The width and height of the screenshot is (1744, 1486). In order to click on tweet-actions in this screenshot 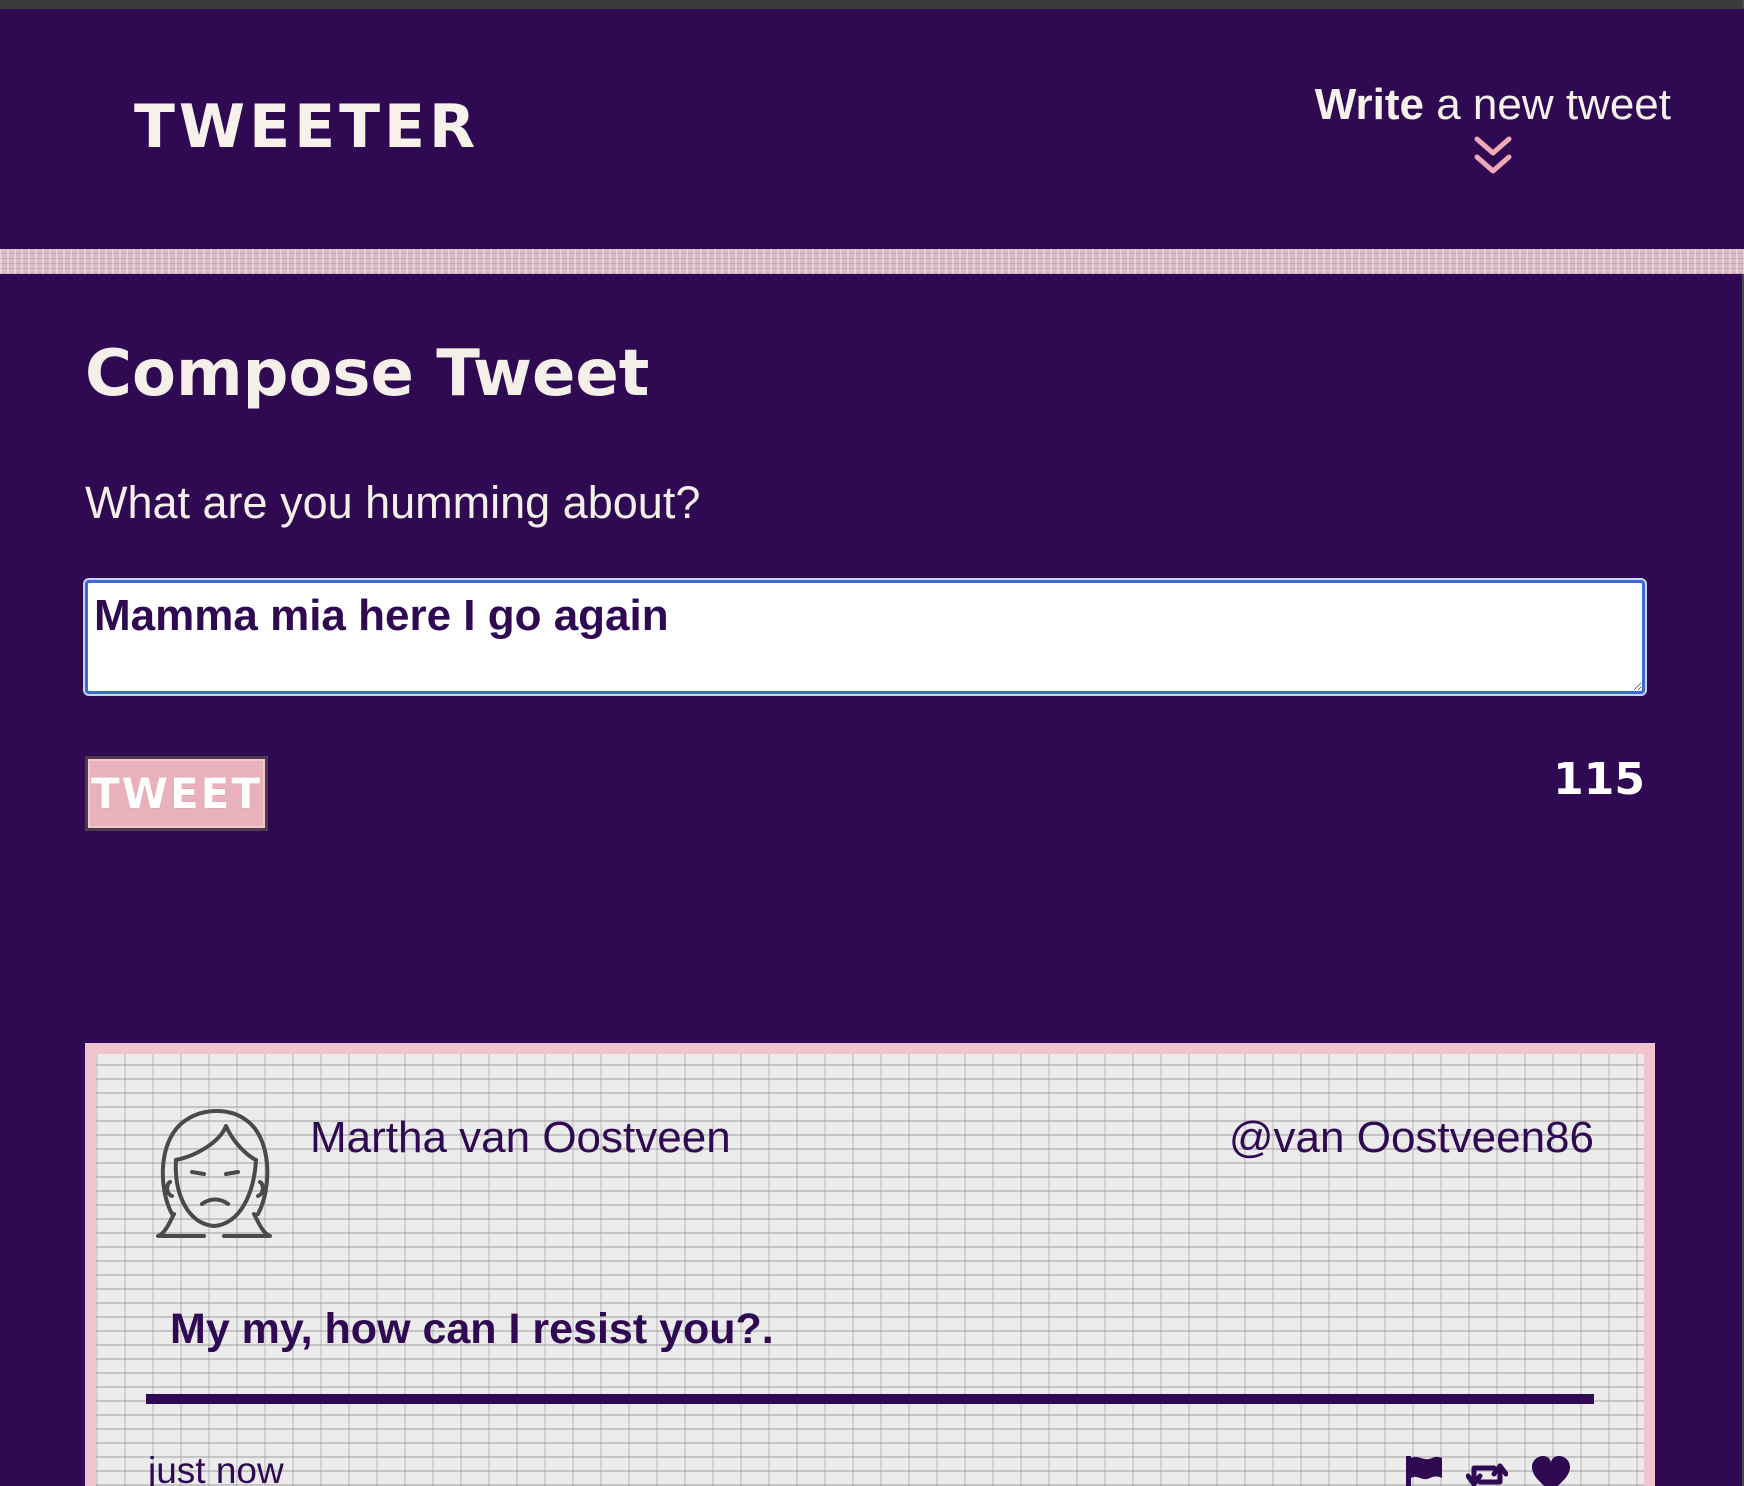, I will do `click(1487, 1470)`.